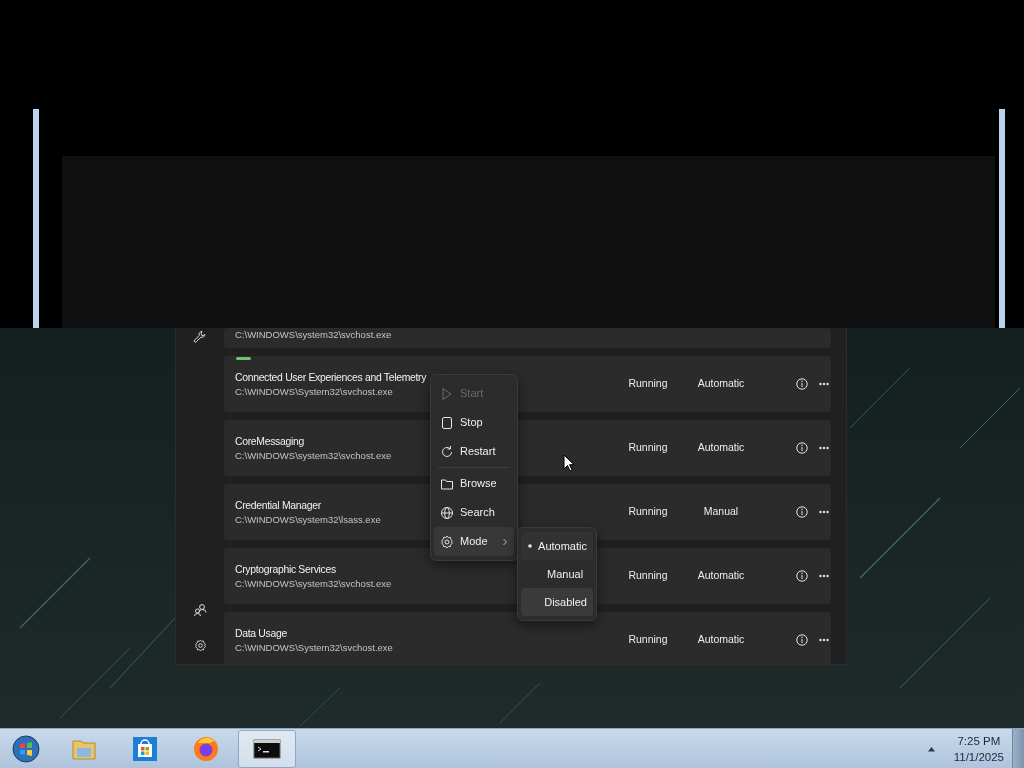 This screenshot has height=768, width=1024. Describe the element at coordinates (474, 512) in the screenshot. I see `menu-item: Search` at that location.